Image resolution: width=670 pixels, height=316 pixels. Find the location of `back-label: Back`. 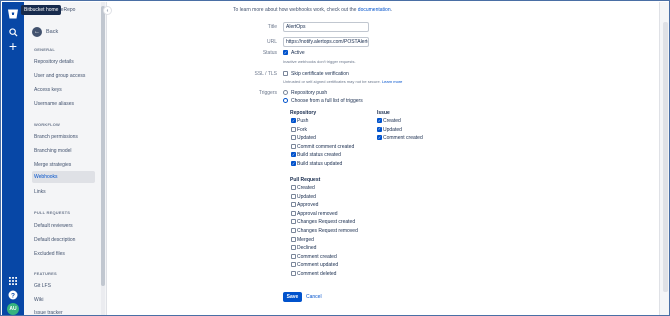

back-label: Back is located at coordinates (52, 32).